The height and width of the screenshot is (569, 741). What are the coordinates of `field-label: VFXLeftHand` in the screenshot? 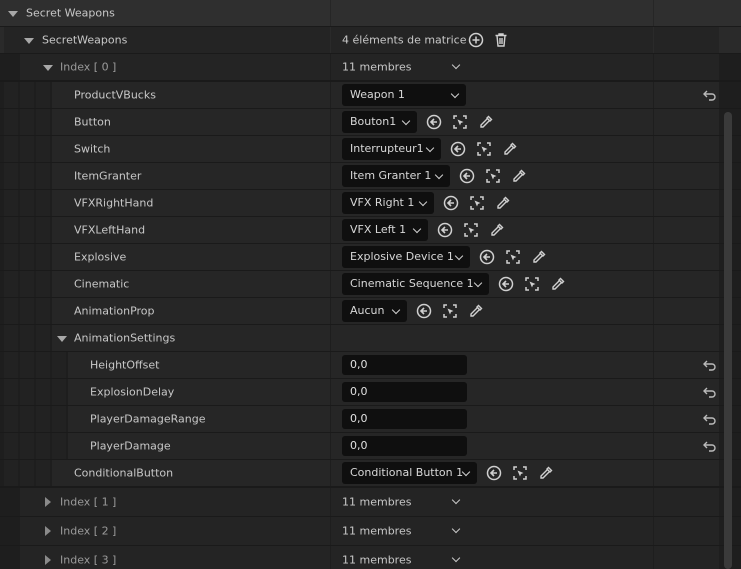 It's located at (110, 230).